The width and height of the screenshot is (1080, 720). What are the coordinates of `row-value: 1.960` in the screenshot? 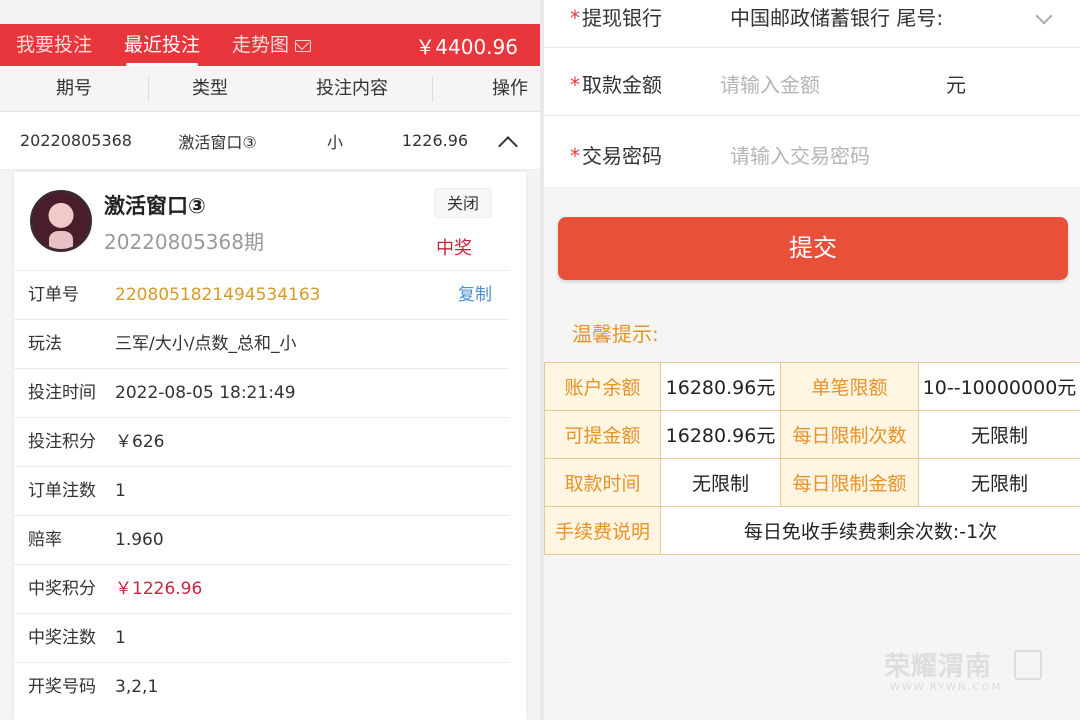 It's located at (139, 540).